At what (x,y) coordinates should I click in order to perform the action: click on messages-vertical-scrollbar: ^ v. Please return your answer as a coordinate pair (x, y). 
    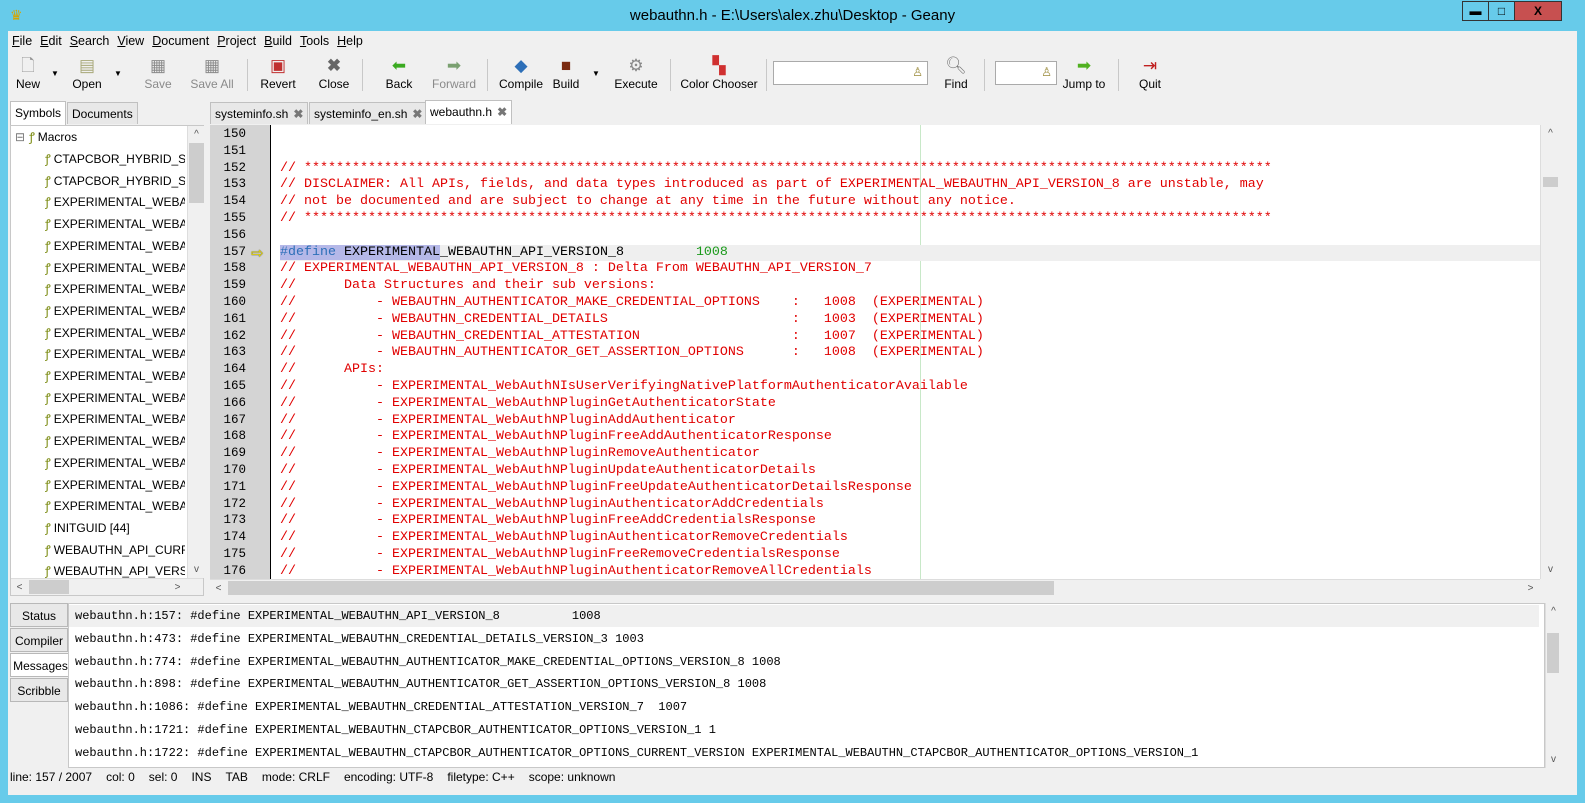
    Looking at the image, I should click on (1552, 685).